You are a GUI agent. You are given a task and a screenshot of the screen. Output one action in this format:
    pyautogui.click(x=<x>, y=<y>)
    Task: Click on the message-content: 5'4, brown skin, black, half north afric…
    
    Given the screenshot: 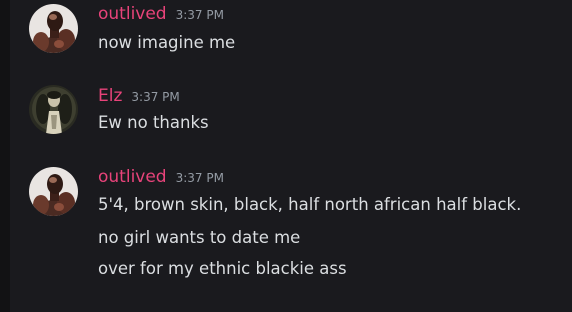 What is the action you would take?
    pyautogui.click(x=310, y=204)
    